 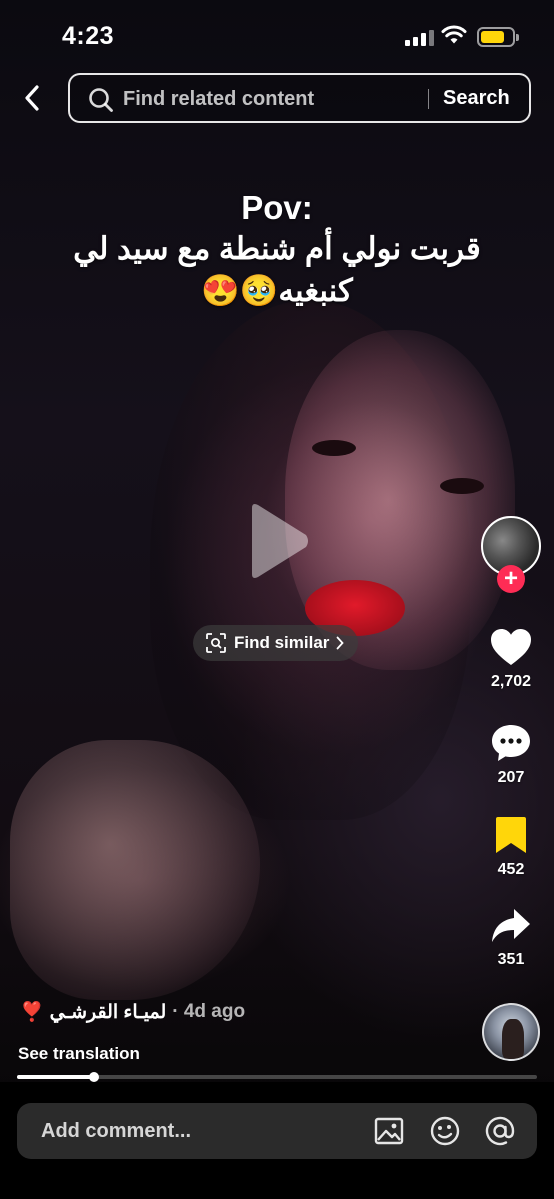 What do you see at coordinates (511, 647) in the screenshot?
I see `heart-icon` at bounding box center [511, 647].